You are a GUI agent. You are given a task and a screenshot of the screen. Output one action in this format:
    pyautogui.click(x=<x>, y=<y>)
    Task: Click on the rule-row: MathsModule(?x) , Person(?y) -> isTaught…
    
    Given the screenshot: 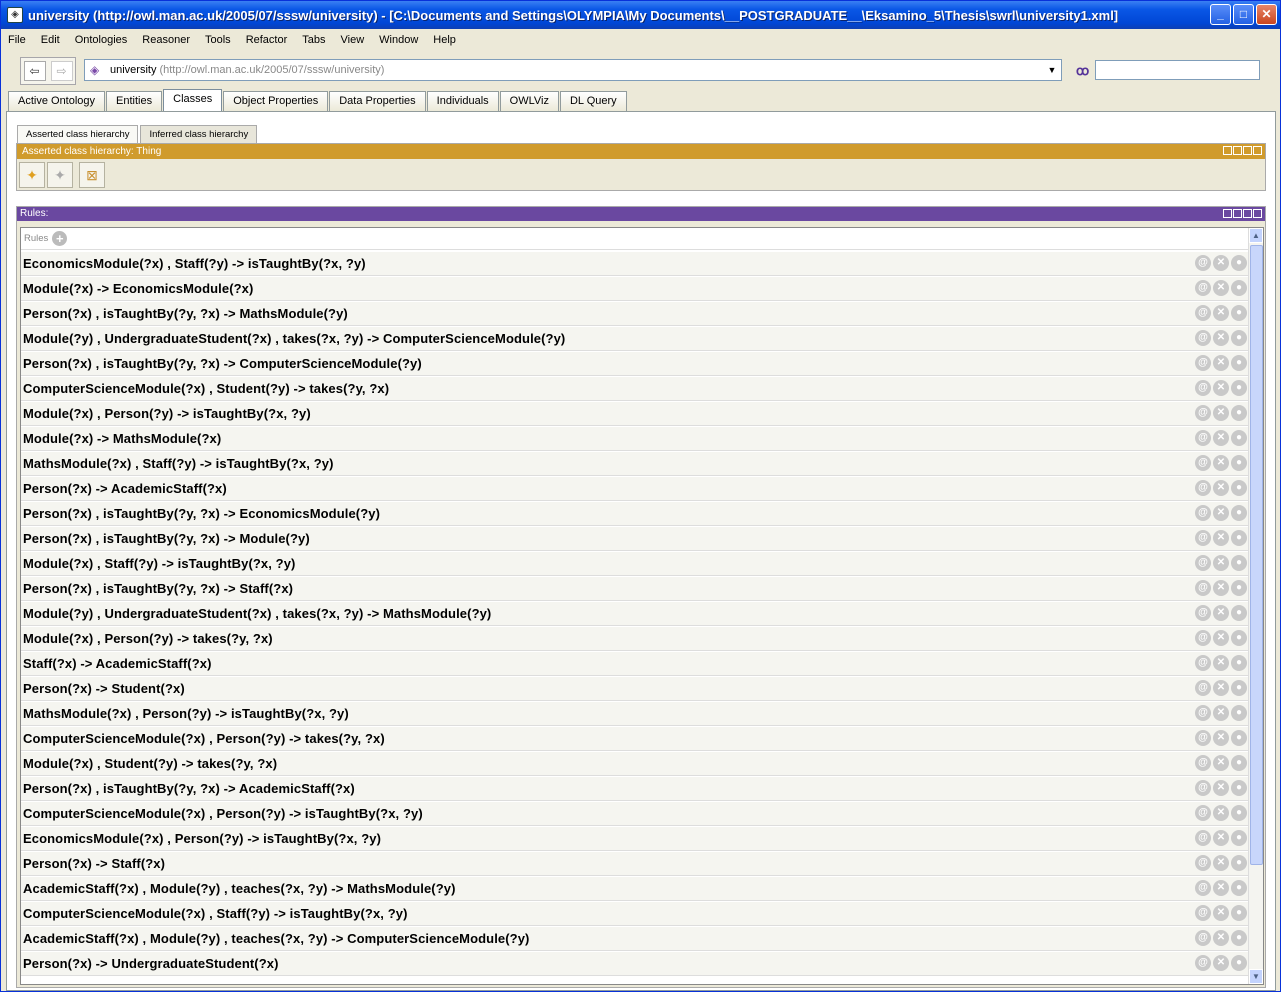 What is the action you would take?
    pyautogui.click(x=635, y=713)
    